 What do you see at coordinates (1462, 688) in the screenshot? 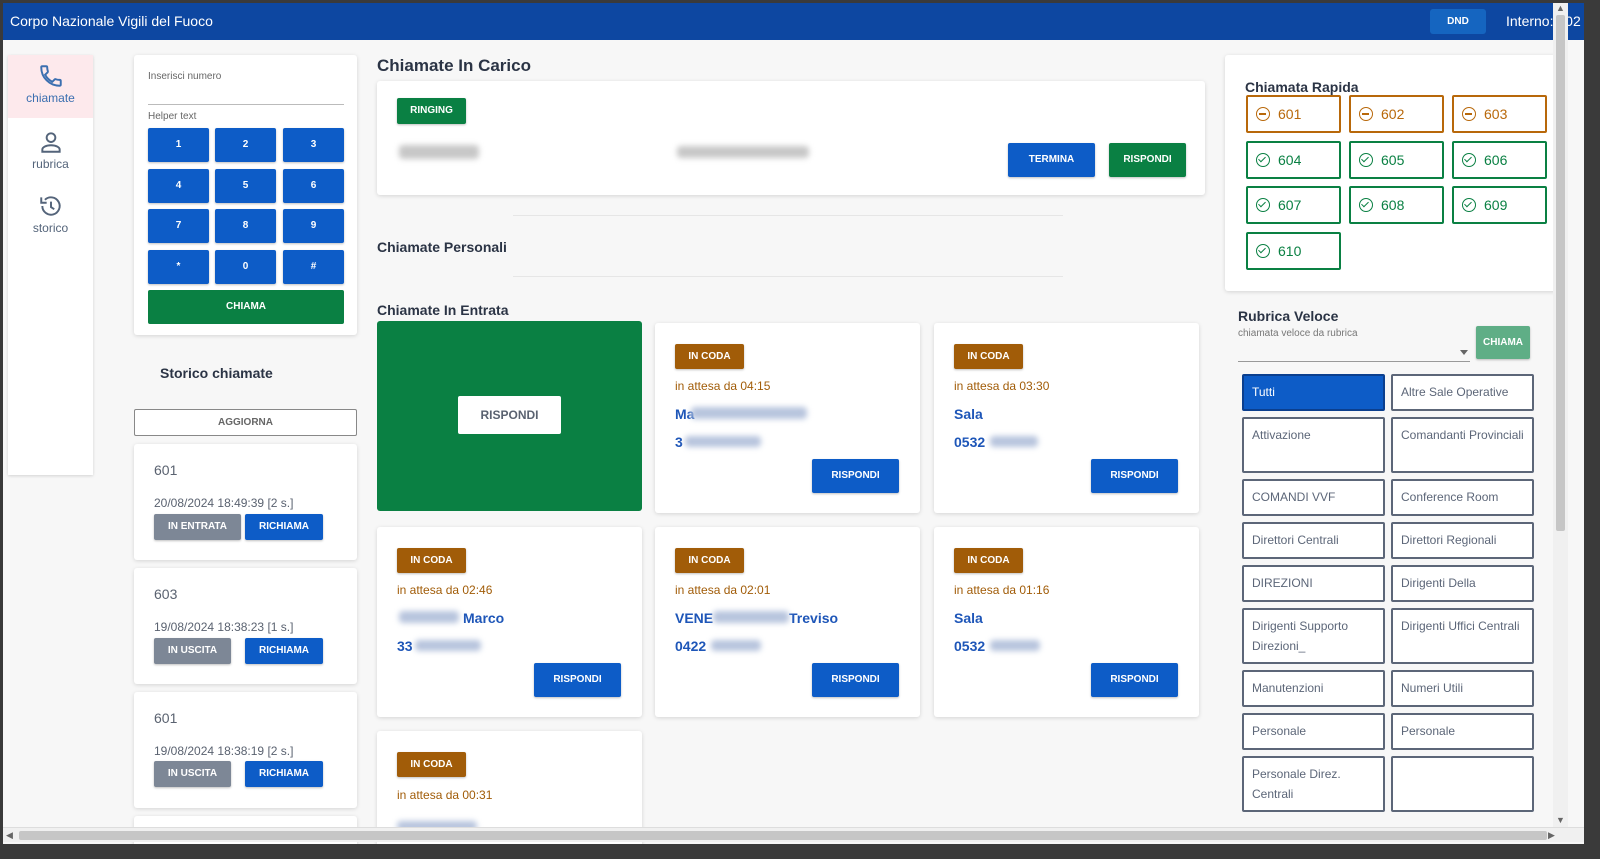
I see `rubrica-group: Numeri Utili` at bounding box center [1462, 688].